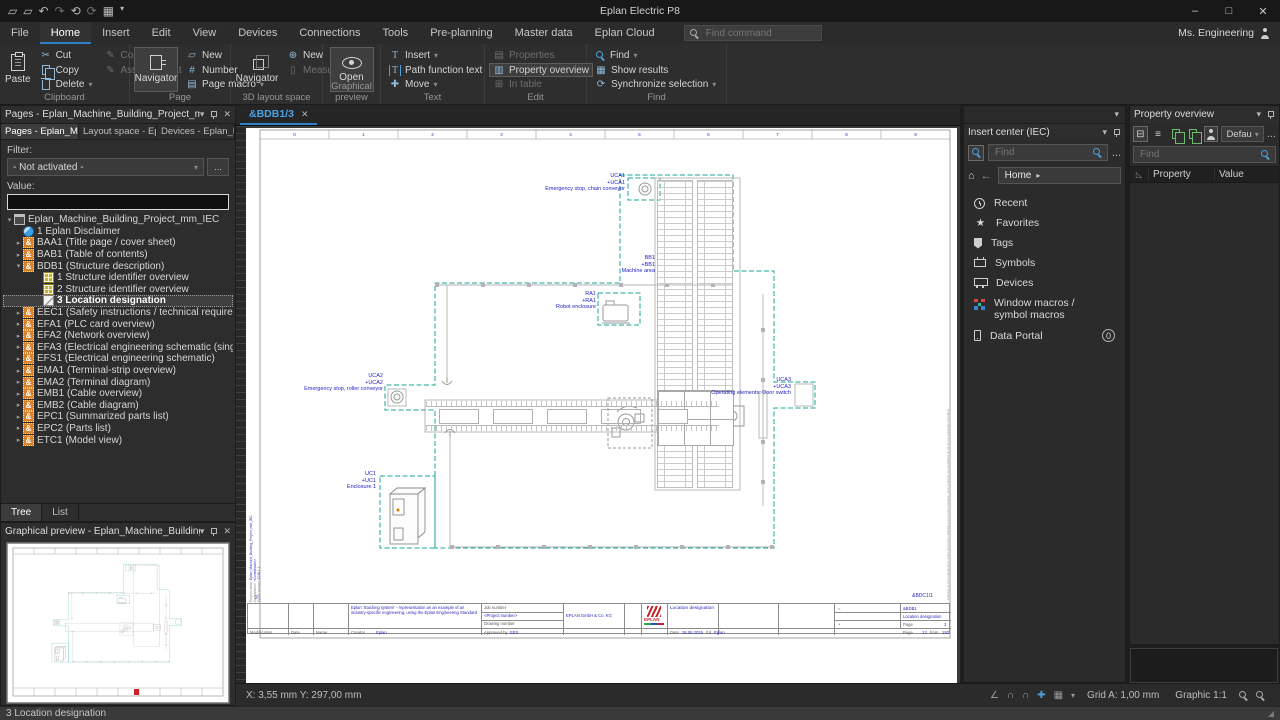  I want to click on zoom-out-icon, so click(1260, 695).